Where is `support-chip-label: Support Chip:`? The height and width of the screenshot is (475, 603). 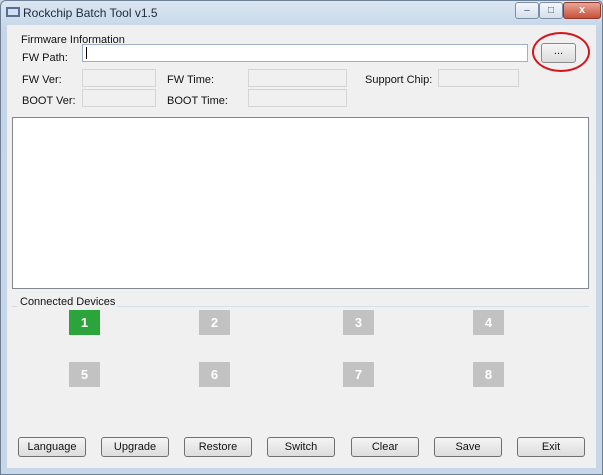 support-chip-label: Support Chip: is located at coordinates (399, 80).